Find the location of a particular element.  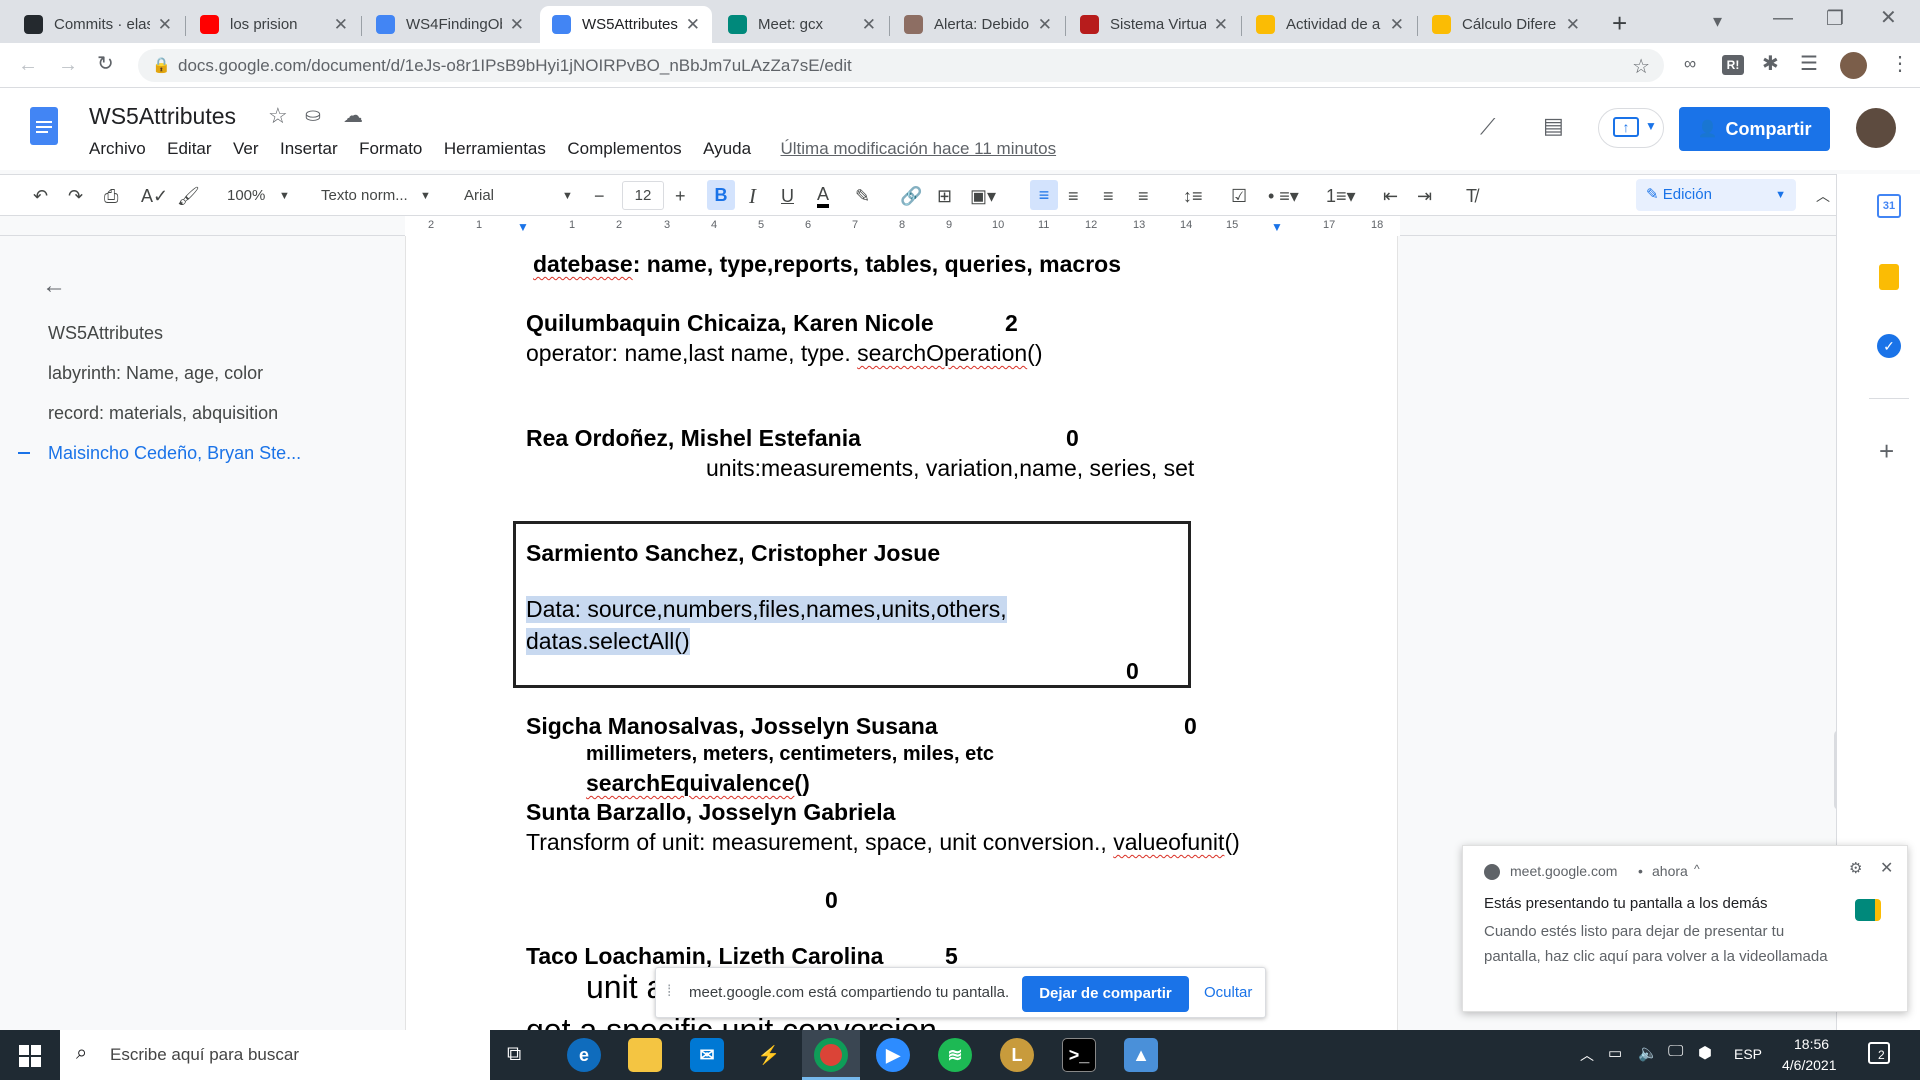

tab-search-icon: ▾ is located at coordinates (1717, 21).